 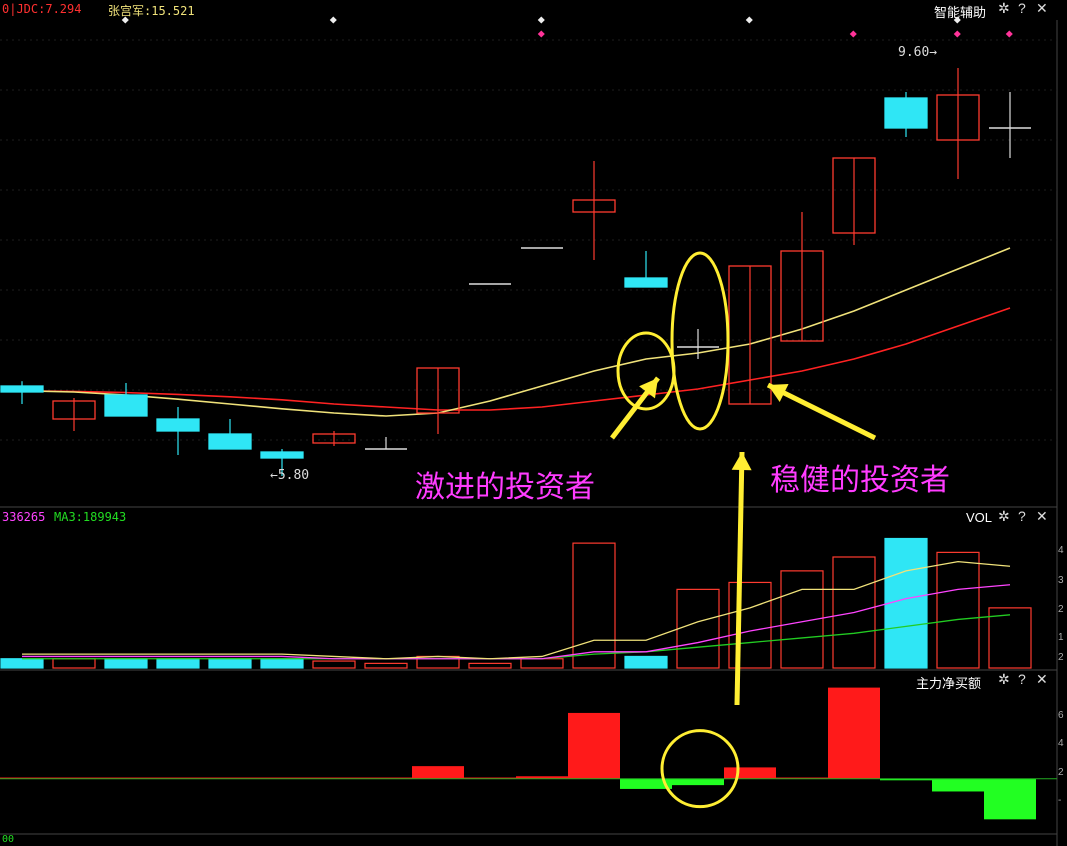 I want to click on flow-bottom-label: 00, so click(x=8, y=839).